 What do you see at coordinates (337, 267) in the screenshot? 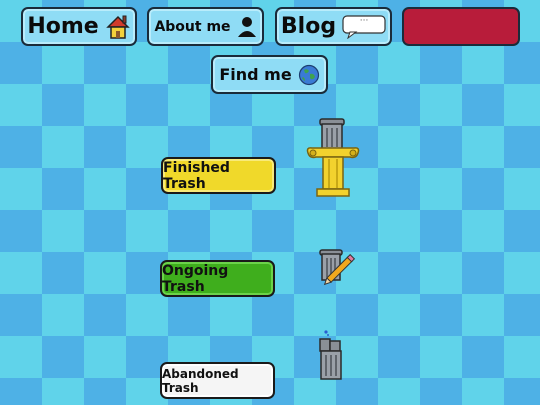
I see `trash-can-with-pencil-icon` at bounding box center [337, 267].